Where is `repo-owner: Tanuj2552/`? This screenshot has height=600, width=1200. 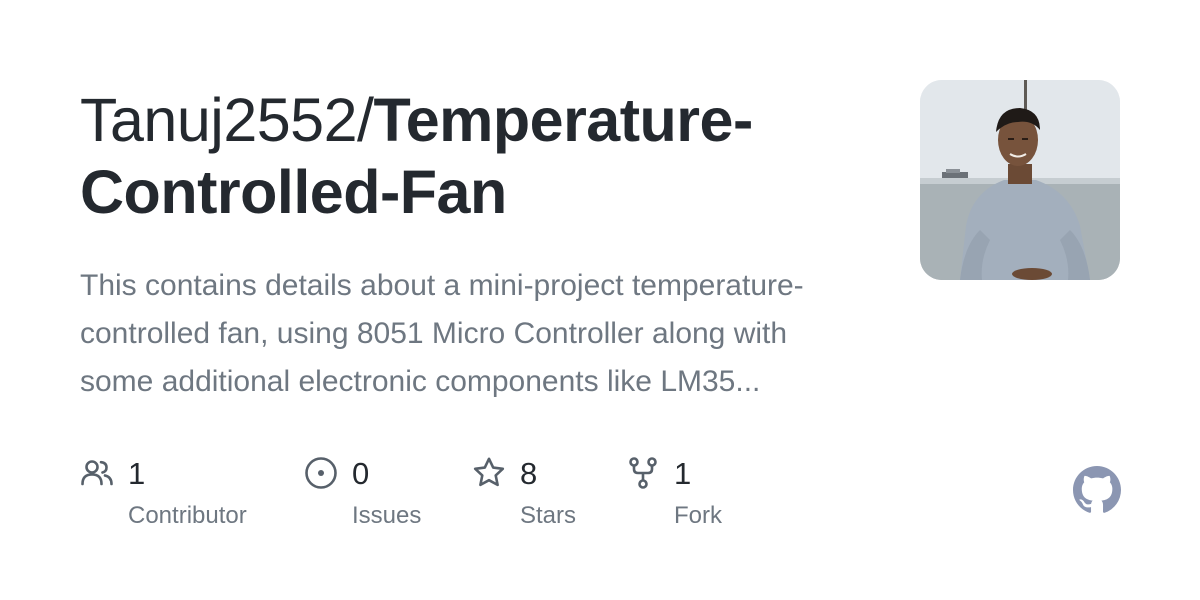
repo-owner: Tanuj2552/ is located at coordinates (227, 120).